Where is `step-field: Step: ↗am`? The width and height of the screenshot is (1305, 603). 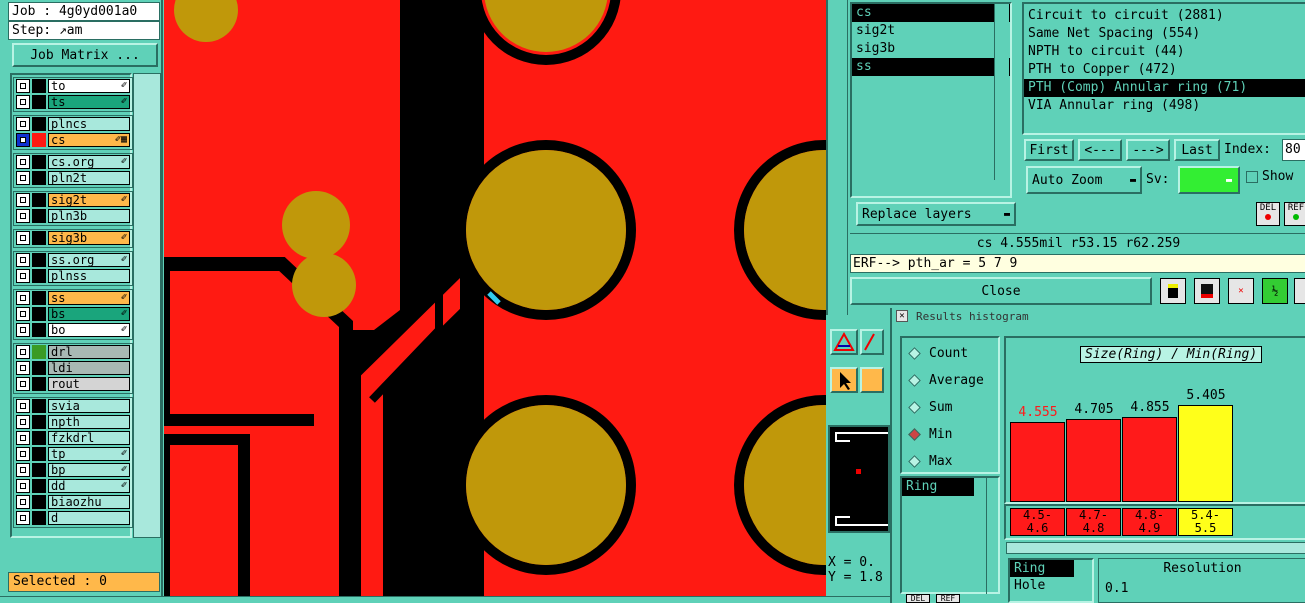
step-field: Step: ↗am is located at coordinates (84, 30).